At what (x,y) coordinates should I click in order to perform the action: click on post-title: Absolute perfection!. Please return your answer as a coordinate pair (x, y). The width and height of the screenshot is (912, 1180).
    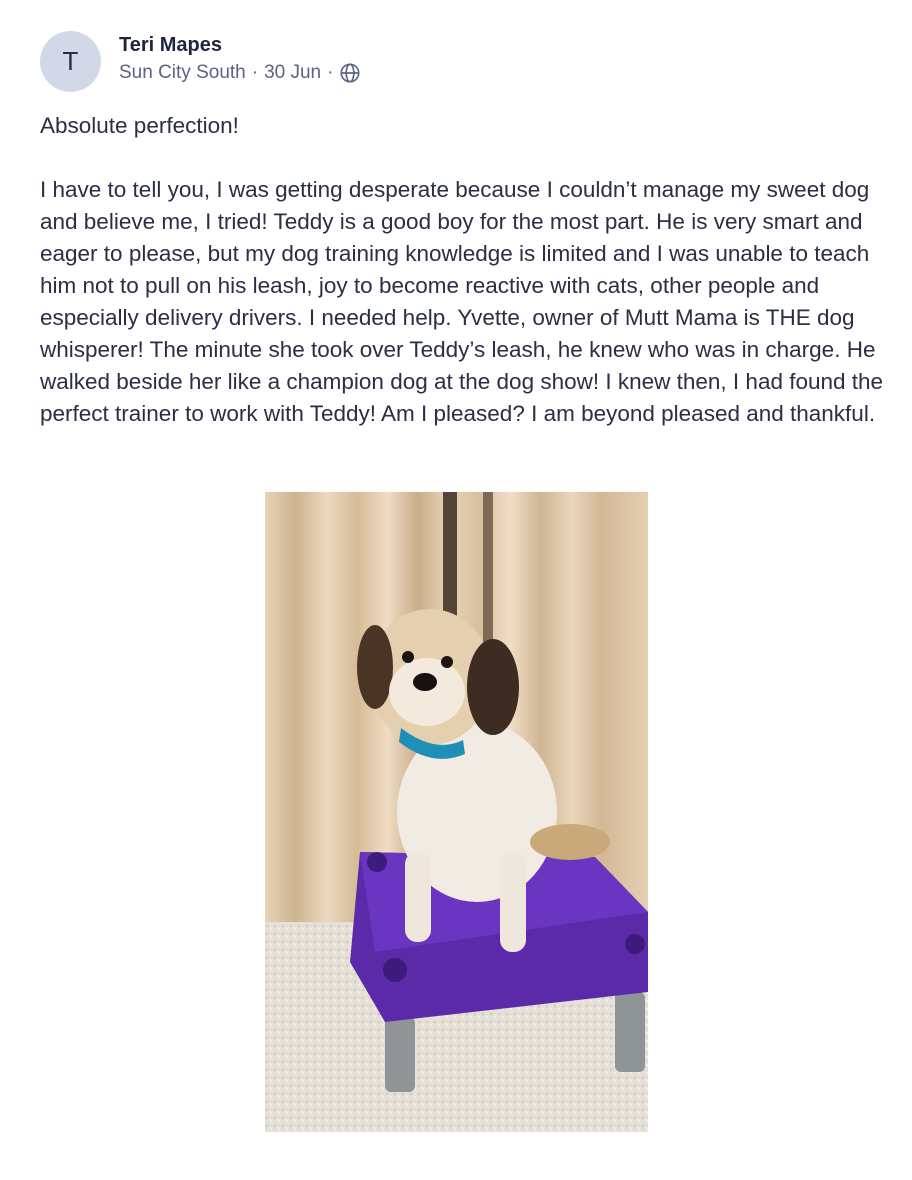
    Looking at the image, I should click on (139, 125).